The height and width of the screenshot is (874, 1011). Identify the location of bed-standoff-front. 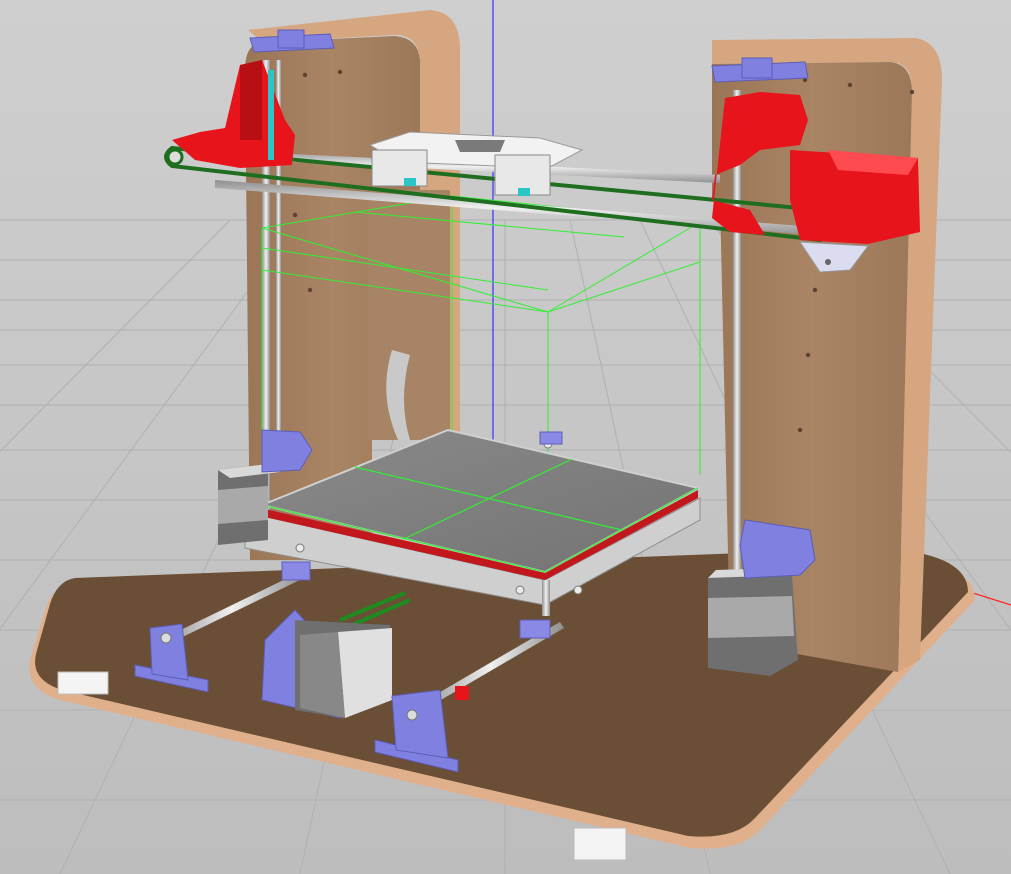
(546, 598).